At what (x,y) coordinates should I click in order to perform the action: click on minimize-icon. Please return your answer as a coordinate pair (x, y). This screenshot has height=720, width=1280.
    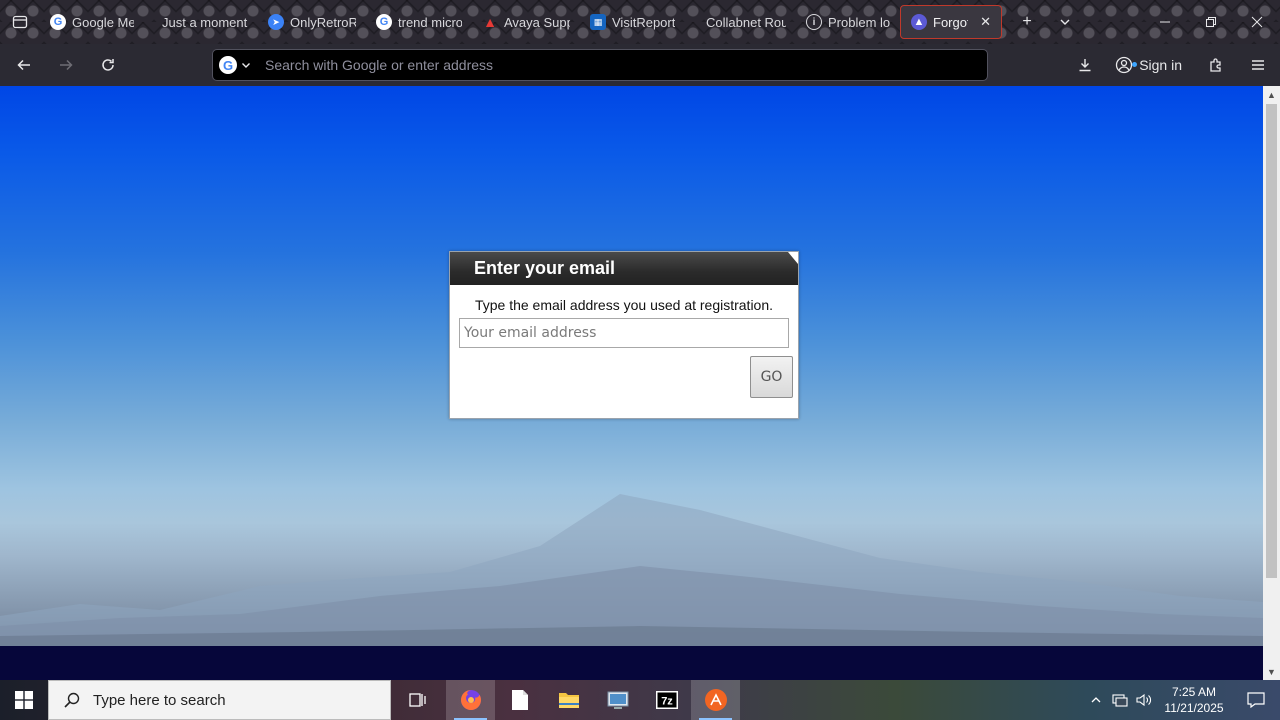
    Looking at the image, I should click on (1165, 22).